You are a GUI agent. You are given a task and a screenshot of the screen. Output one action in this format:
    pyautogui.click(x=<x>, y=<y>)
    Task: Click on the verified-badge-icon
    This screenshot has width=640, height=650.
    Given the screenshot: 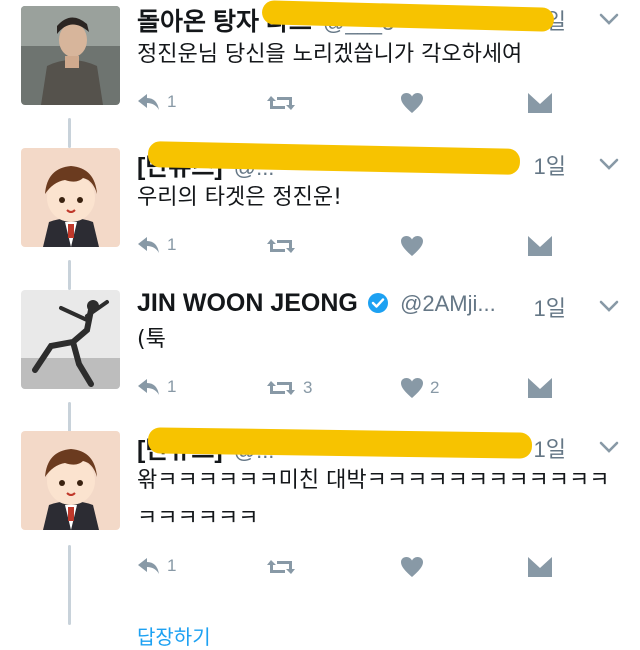 What is the action you would take?
    pyautogui.click(x=377, y=303)
    